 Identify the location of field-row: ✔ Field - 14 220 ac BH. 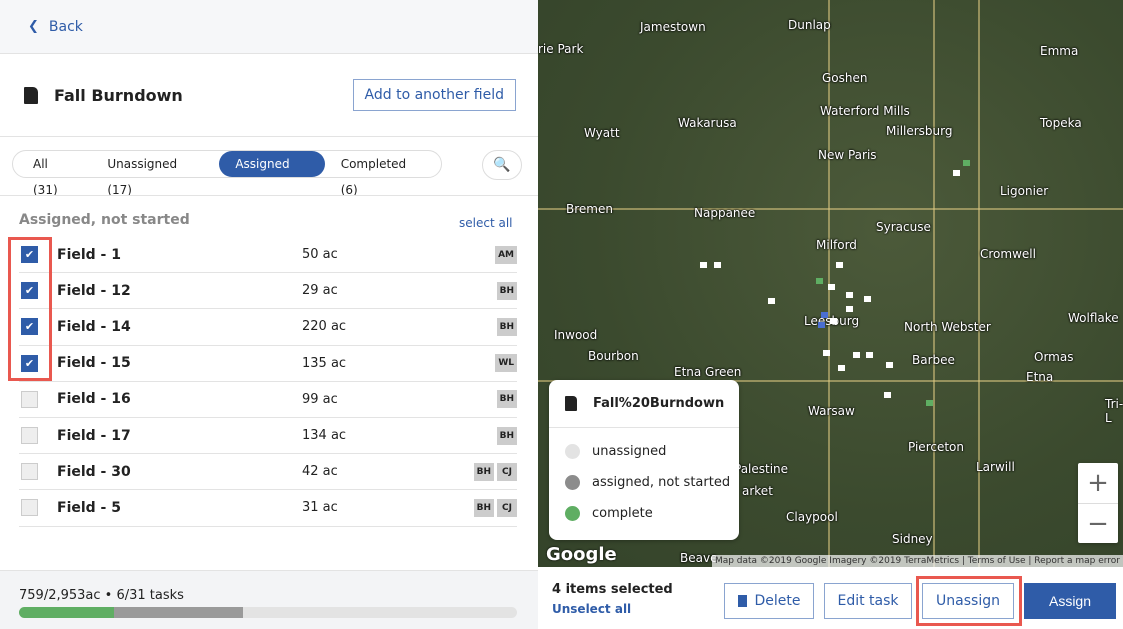
(268, 327).